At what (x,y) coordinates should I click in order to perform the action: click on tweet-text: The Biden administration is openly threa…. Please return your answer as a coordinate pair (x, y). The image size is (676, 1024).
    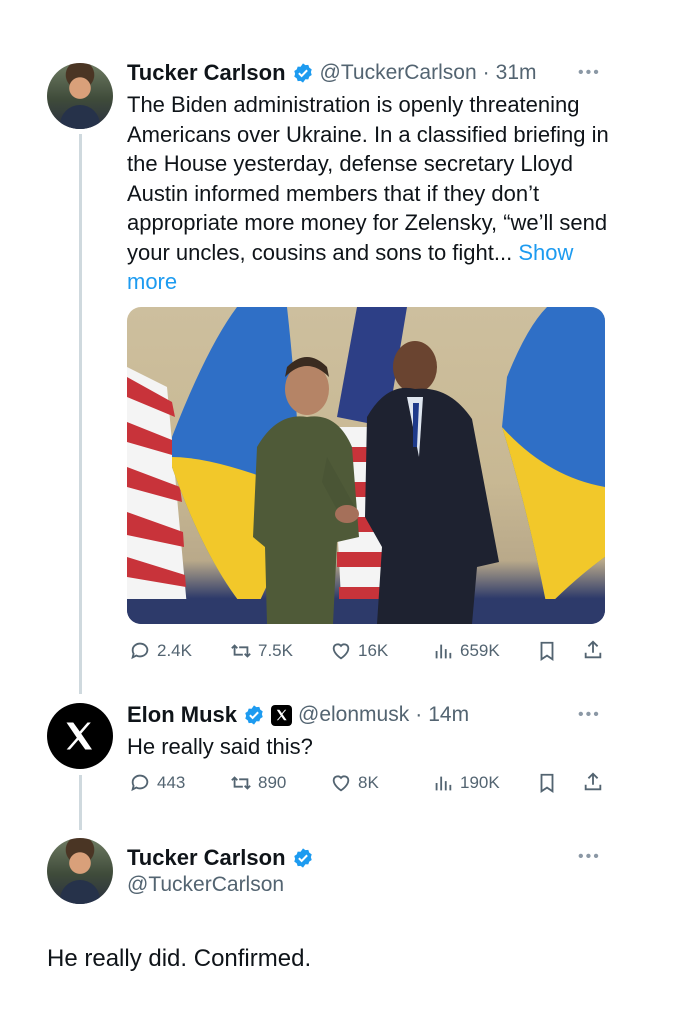
    Looking at the image, I should click on (372, 193).